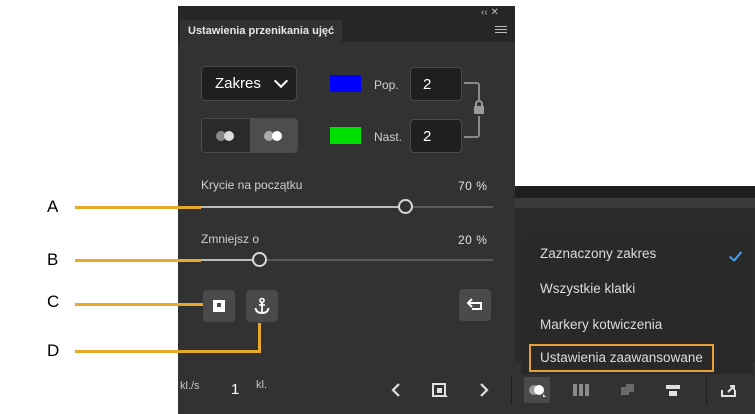  I want to click on callout-d: D, so click(53, 350).